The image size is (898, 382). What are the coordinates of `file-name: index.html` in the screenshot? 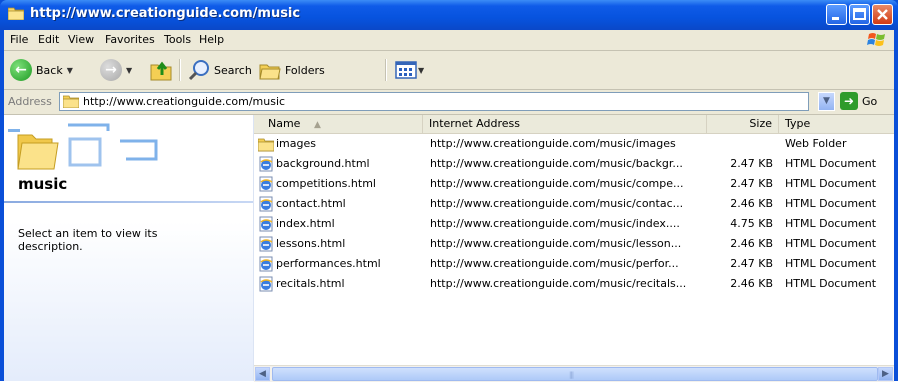 It's located at (305, 223).